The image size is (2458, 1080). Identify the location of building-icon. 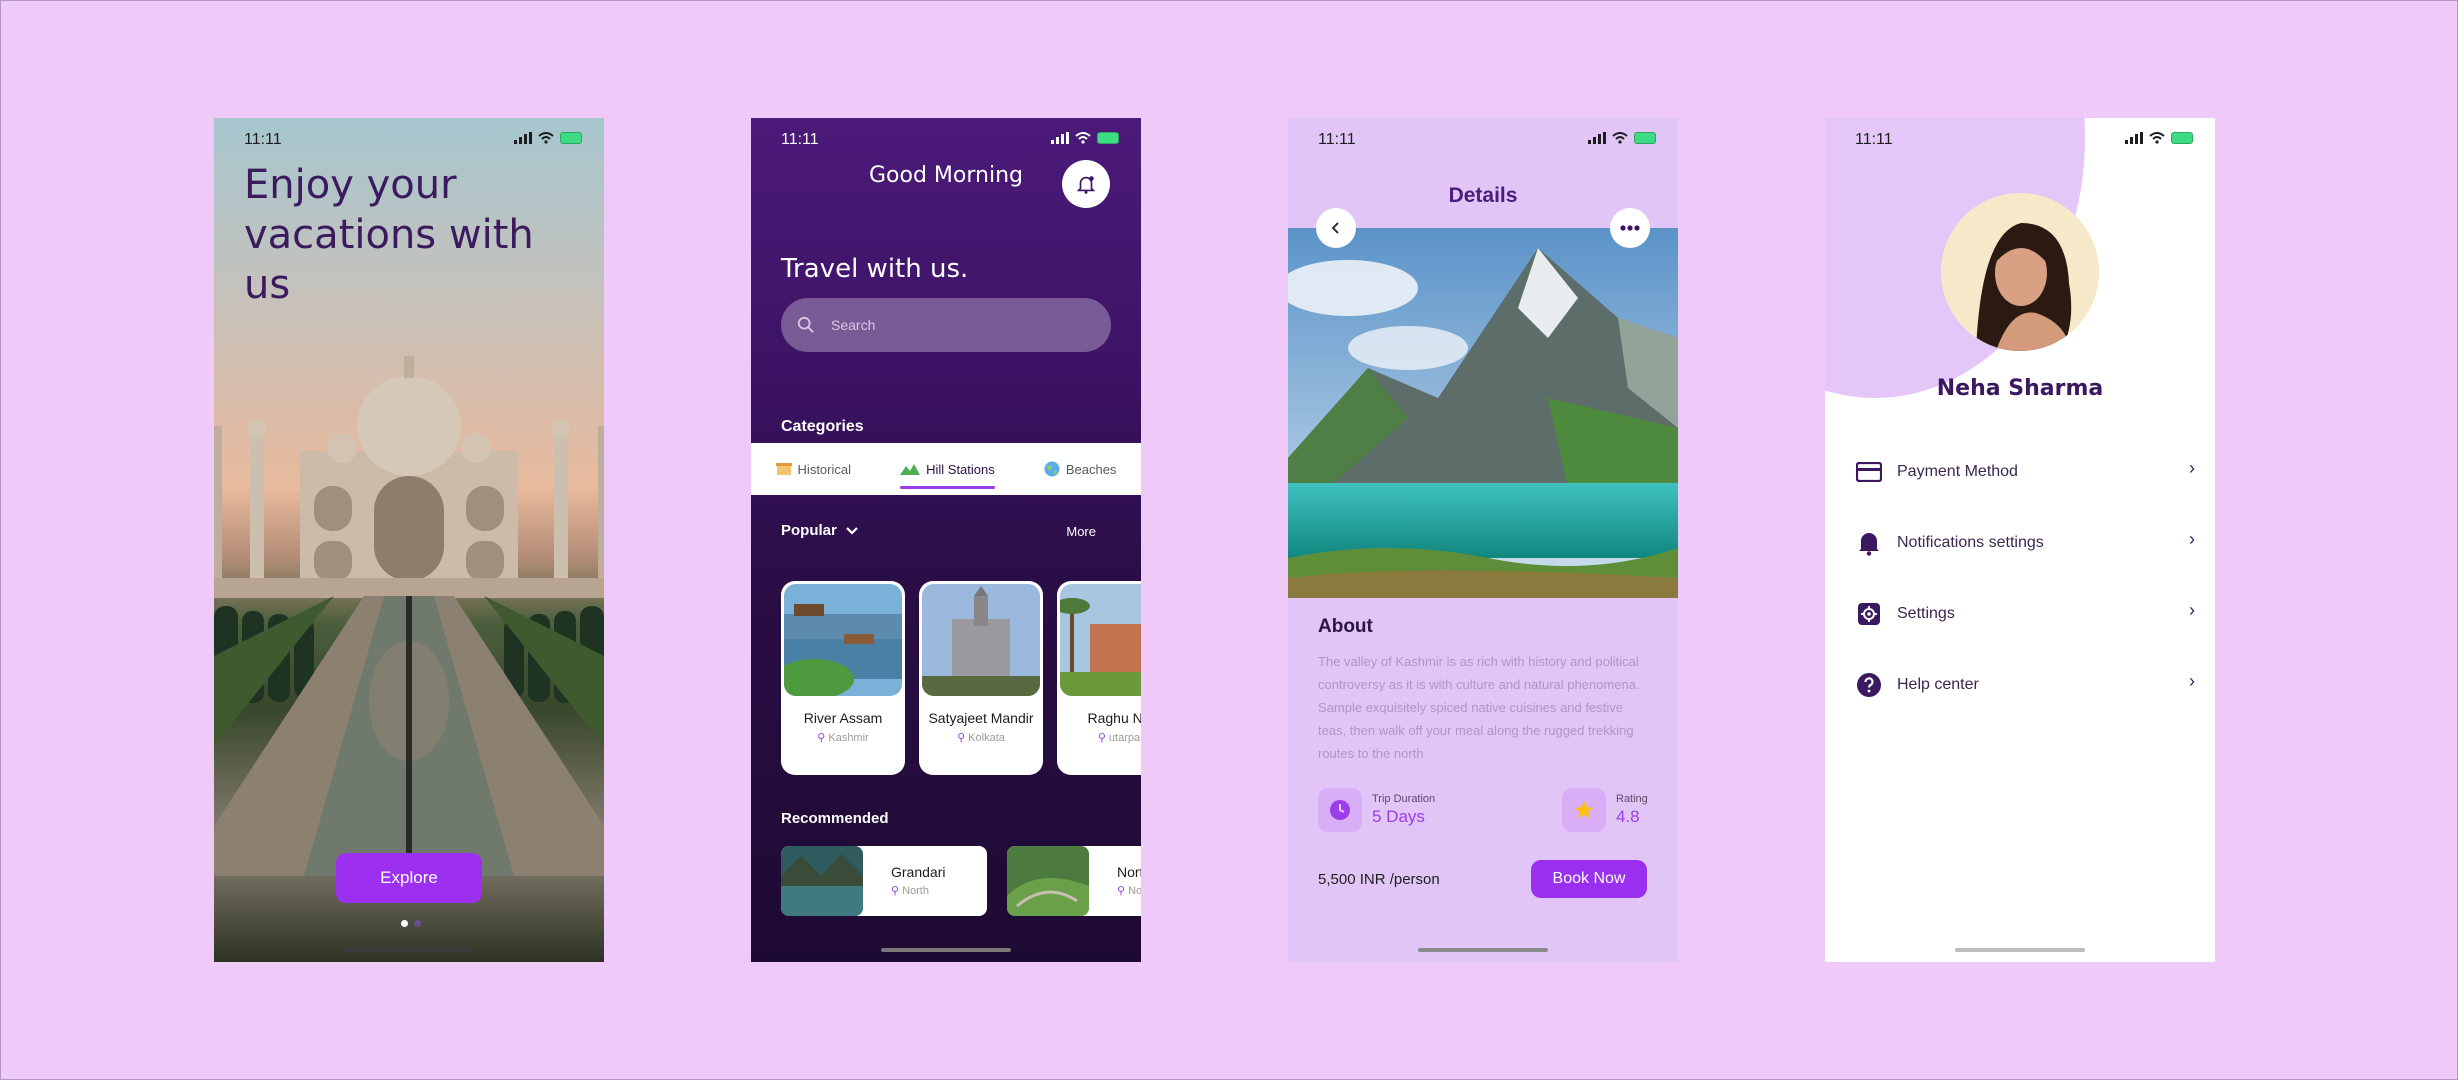
(783, 469).